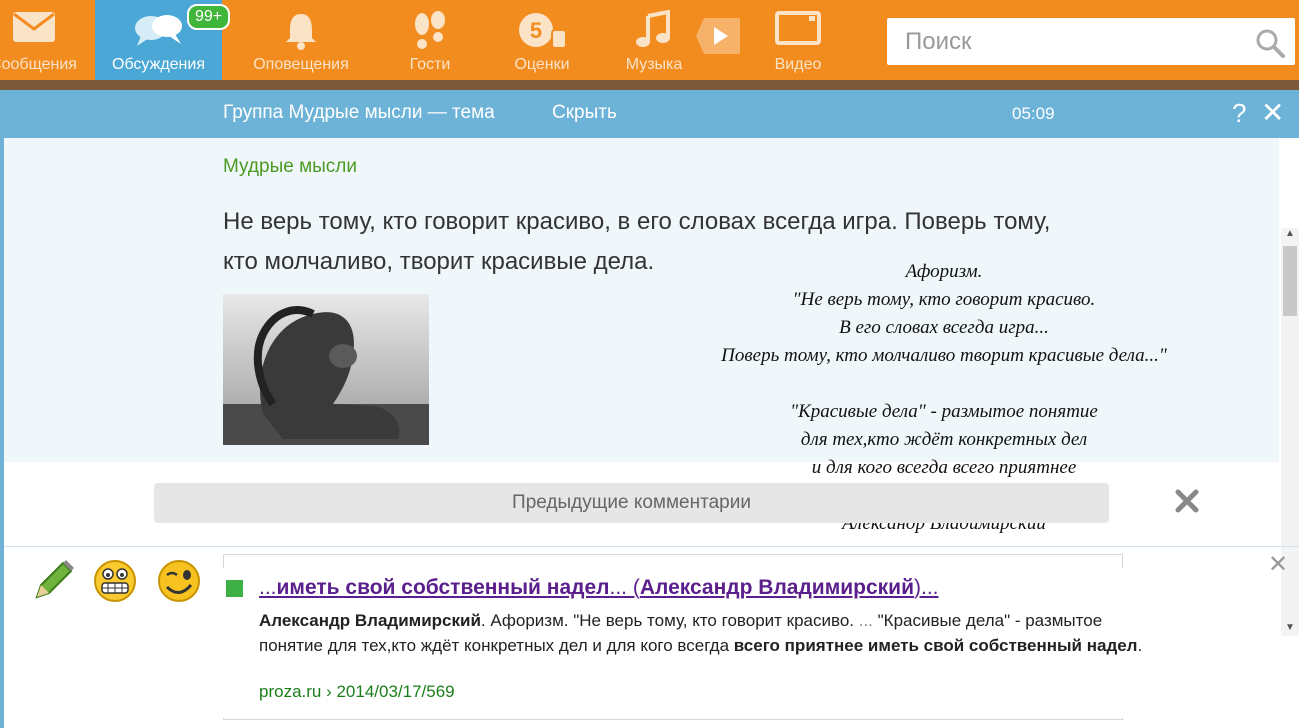 The height and width of the screenshot is (728, 1299). What do you see at coordinates (359, 113) in the screenshot?
I see `panel-title: Группа Мудрые мысли — тема` at bounding box center [359, 113].